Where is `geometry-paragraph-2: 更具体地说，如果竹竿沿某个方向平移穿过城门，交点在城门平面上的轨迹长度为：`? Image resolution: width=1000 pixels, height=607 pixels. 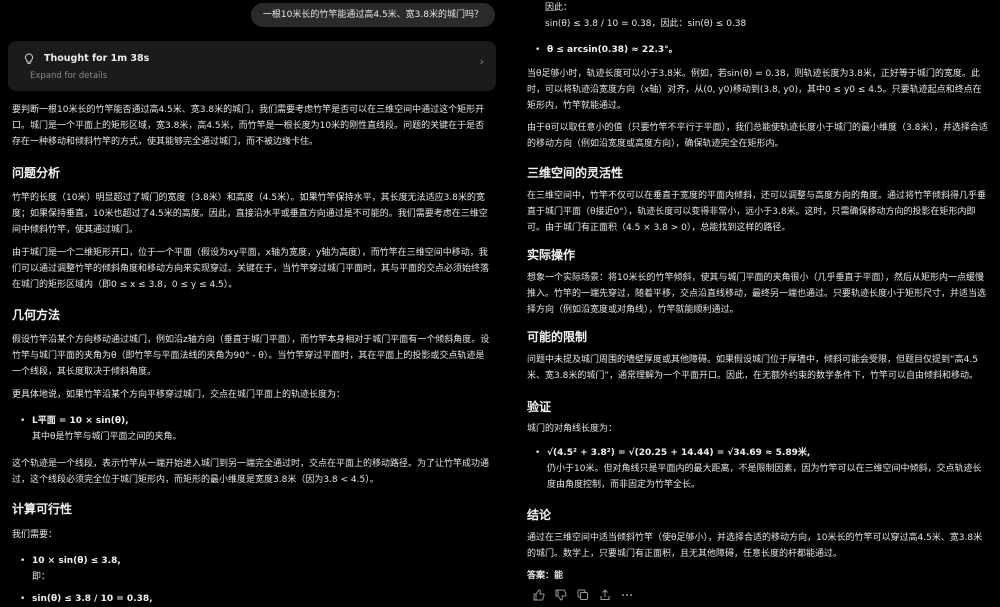
geometry-paragraph-2: 更具体地说，如果竹竿沿某个方向平移穿过城门，交点在城门平面上的轨迹长度为： is located at coordinates (179, 395).